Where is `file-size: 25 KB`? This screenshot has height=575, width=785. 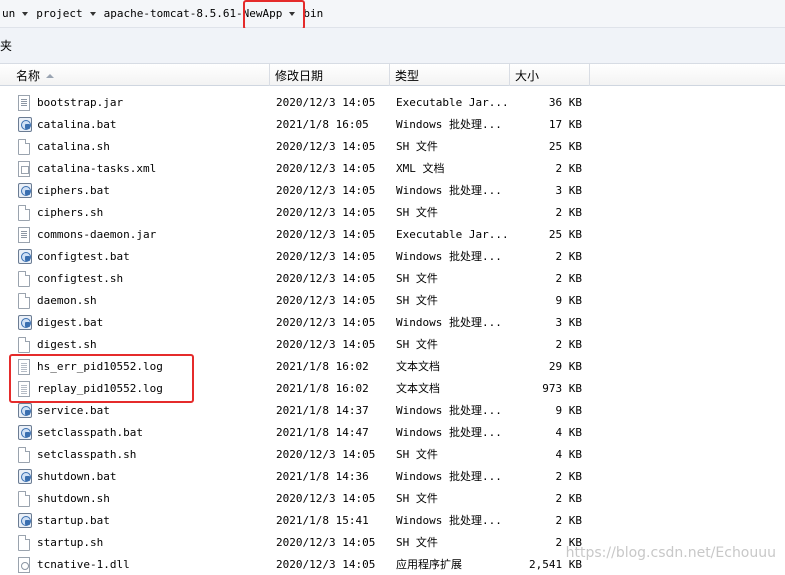
file-size: 25 KB is located at coordinates (565, 234).